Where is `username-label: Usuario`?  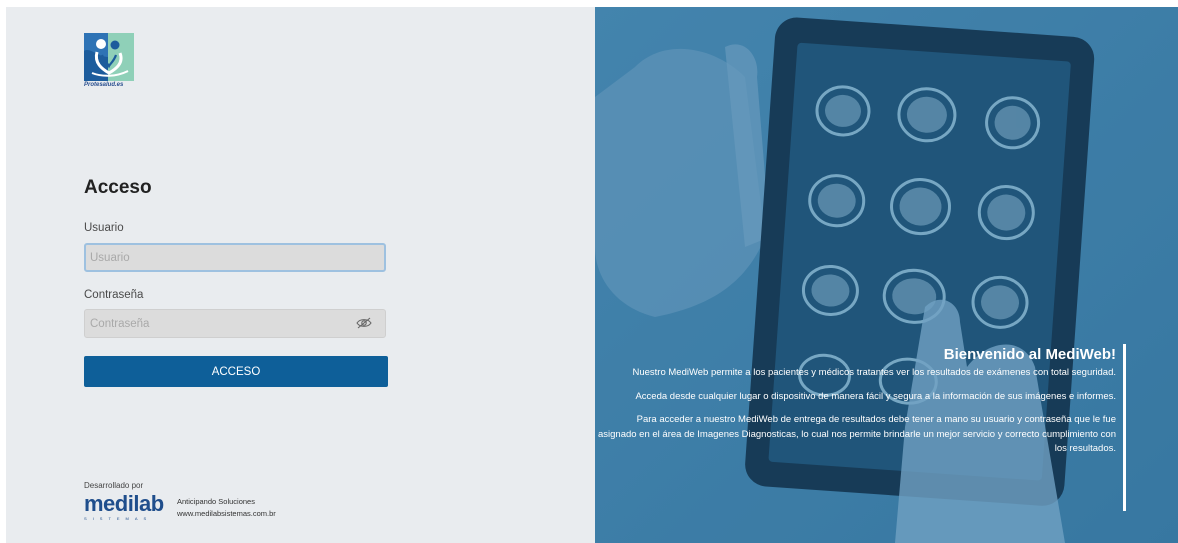
username-label: Usuario is located at coordinates (104, 228).